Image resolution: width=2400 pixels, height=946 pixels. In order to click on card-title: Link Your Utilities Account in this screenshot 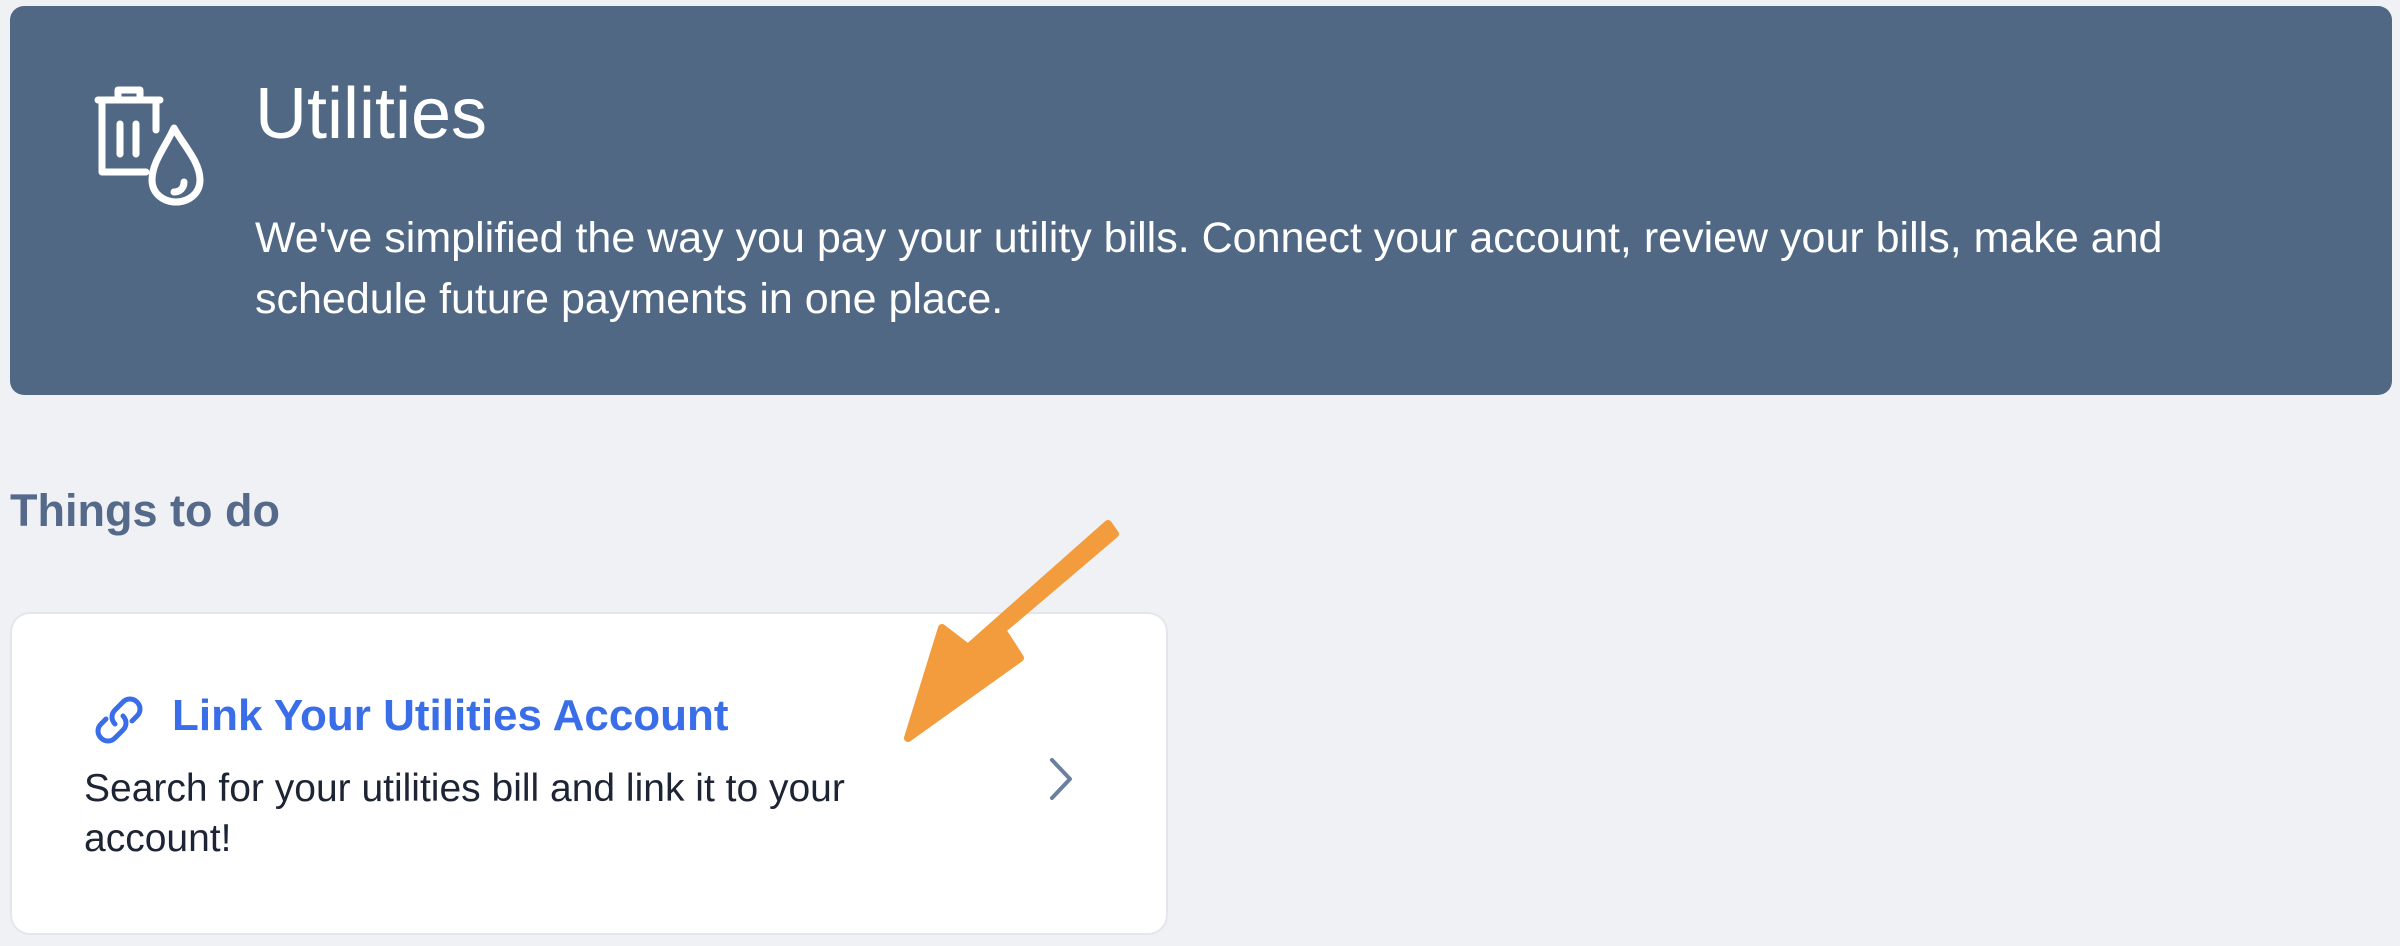, I will do `click(450, 716)`.